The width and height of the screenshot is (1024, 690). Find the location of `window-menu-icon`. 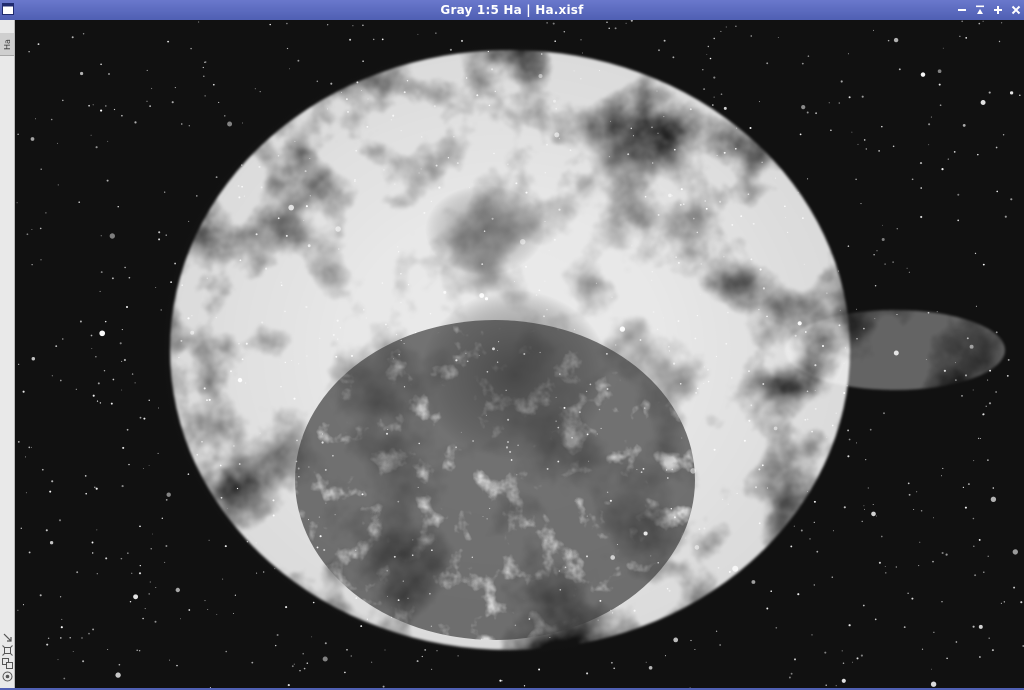

window-menu-icon is located at coordinates (8, 9).